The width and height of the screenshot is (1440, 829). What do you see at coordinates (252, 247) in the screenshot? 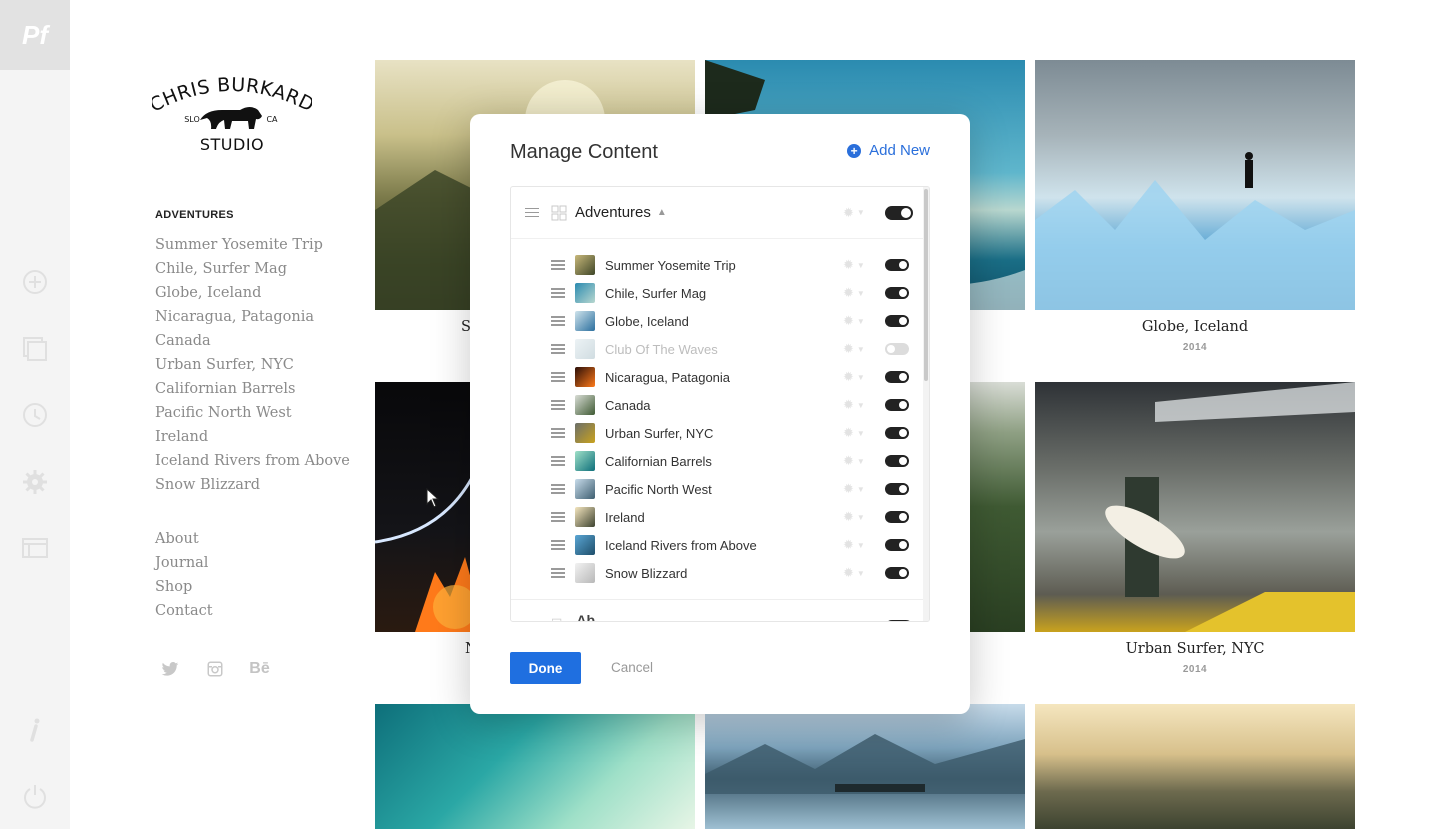
I see `nav-item-album: Summer Yosemite Trip` at bounding box center [252, 247].